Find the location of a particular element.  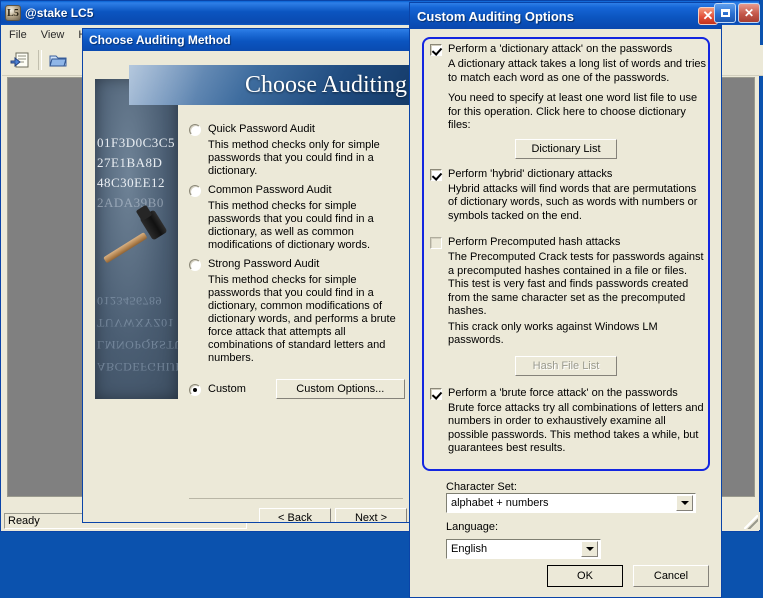

option-label: Strong Password Audit is located at coordinates (264, 264).